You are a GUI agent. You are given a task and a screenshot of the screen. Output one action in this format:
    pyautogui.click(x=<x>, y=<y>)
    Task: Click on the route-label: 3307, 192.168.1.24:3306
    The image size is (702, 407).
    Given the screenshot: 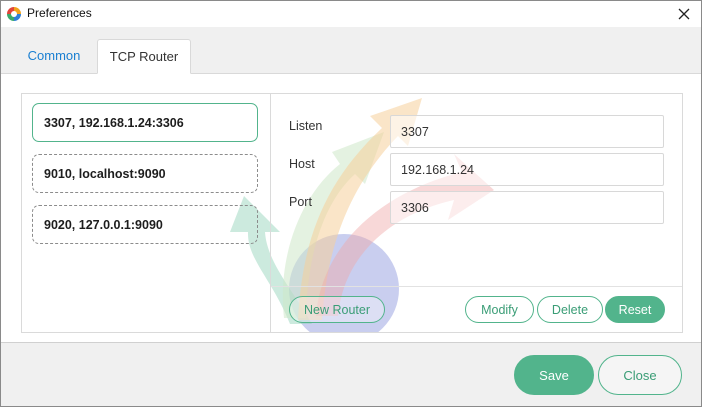 What is the action you would take?
    pyautogui.click(x=114, y=122)
    